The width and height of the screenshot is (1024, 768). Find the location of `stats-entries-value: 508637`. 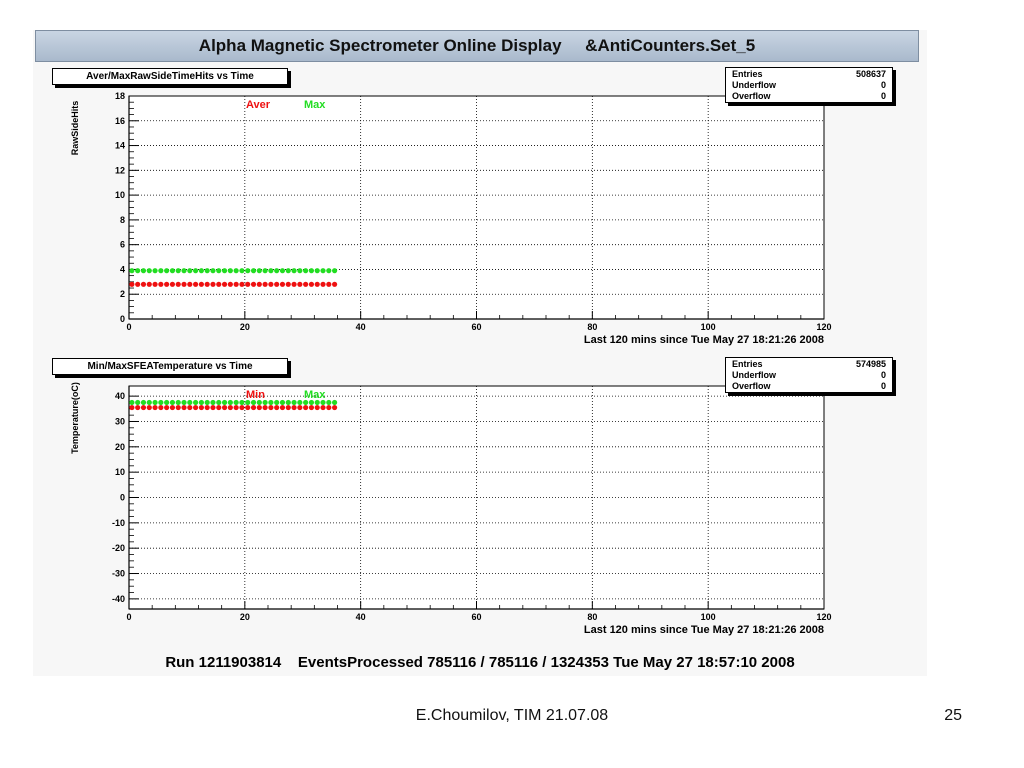

stats-entries-value: 508637 is located at coordinates (870, 74).